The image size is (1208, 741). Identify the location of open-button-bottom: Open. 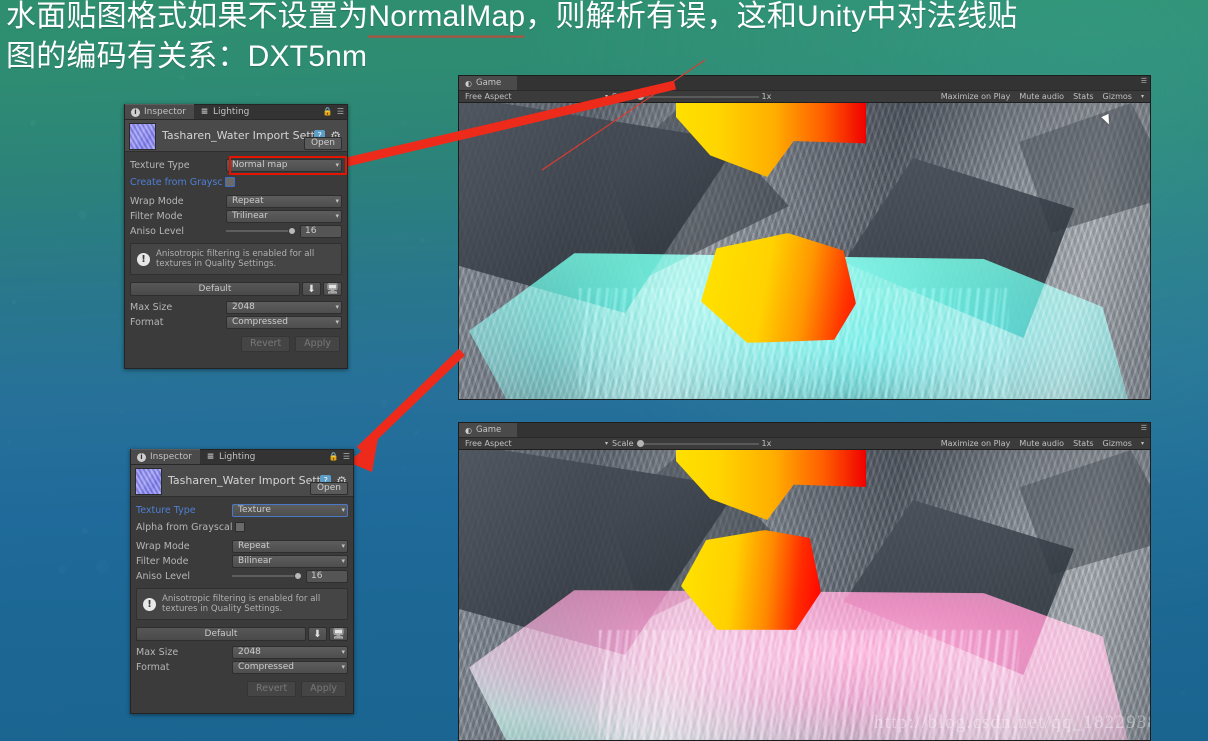
(328, 488).